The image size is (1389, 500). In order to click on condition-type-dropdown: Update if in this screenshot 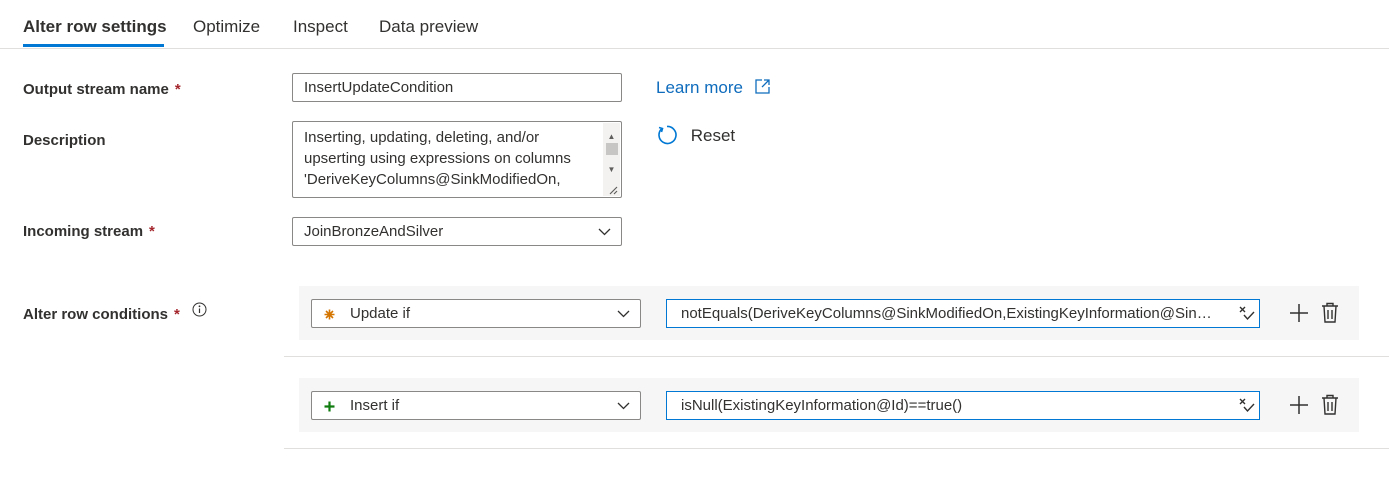, I will do `click(476, 313)`.